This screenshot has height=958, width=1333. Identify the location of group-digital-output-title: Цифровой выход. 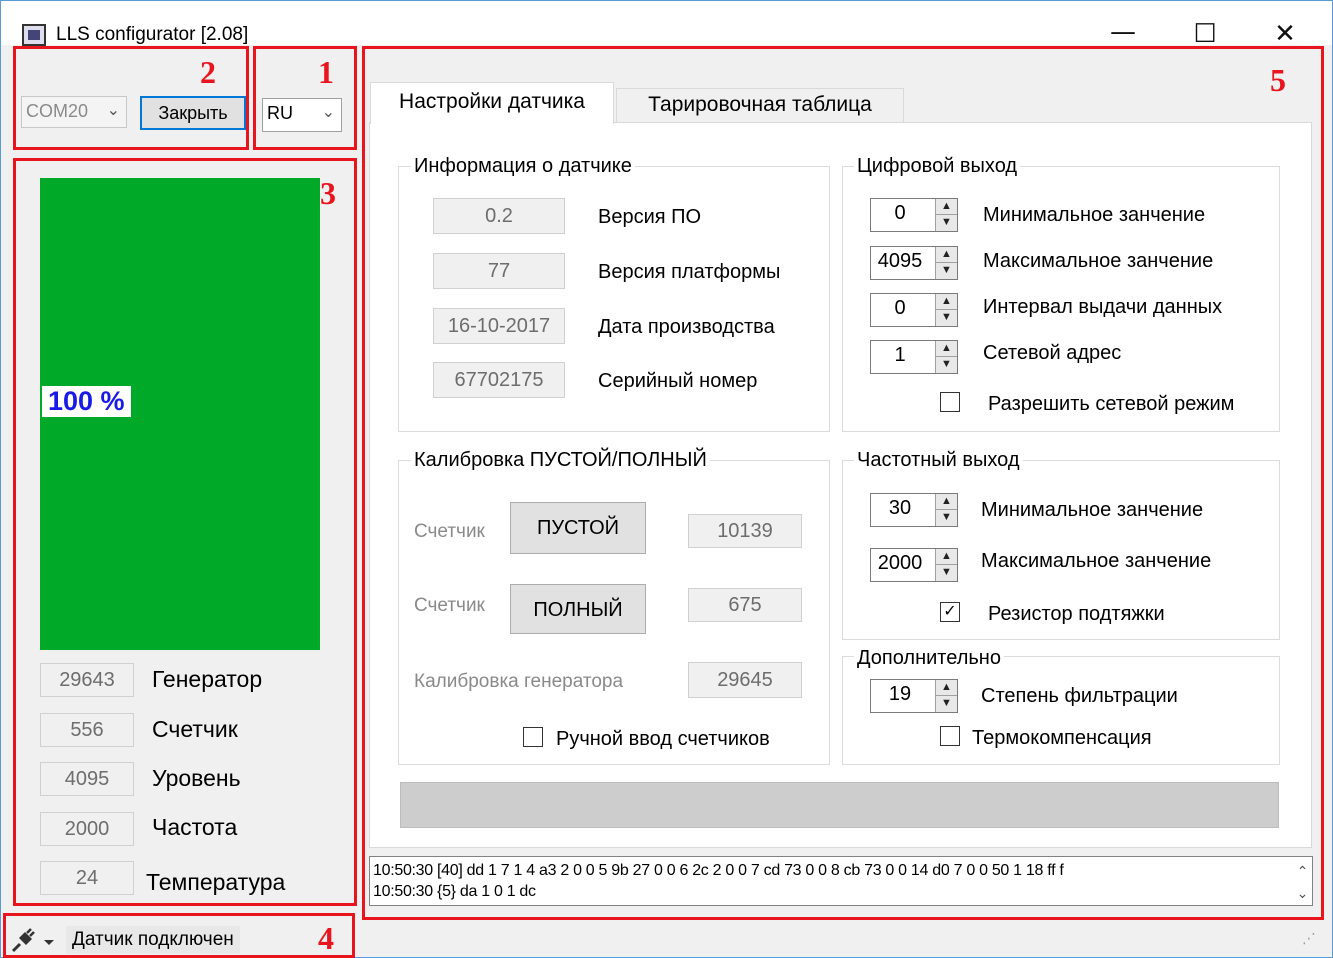
(937, 166).